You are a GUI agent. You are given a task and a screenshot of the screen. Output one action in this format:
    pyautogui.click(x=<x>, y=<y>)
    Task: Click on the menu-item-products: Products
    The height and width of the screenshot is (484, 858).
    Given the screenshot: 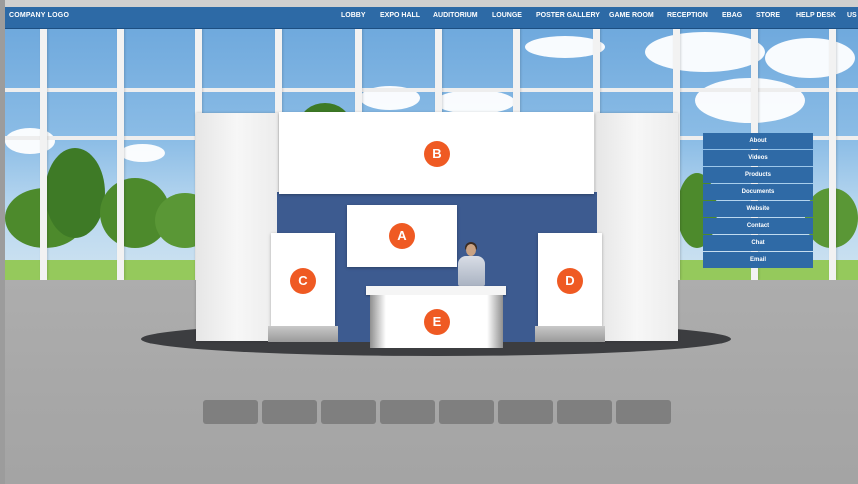 What is the action you would take?
    pyautogui.click(x=758, y=175)
    